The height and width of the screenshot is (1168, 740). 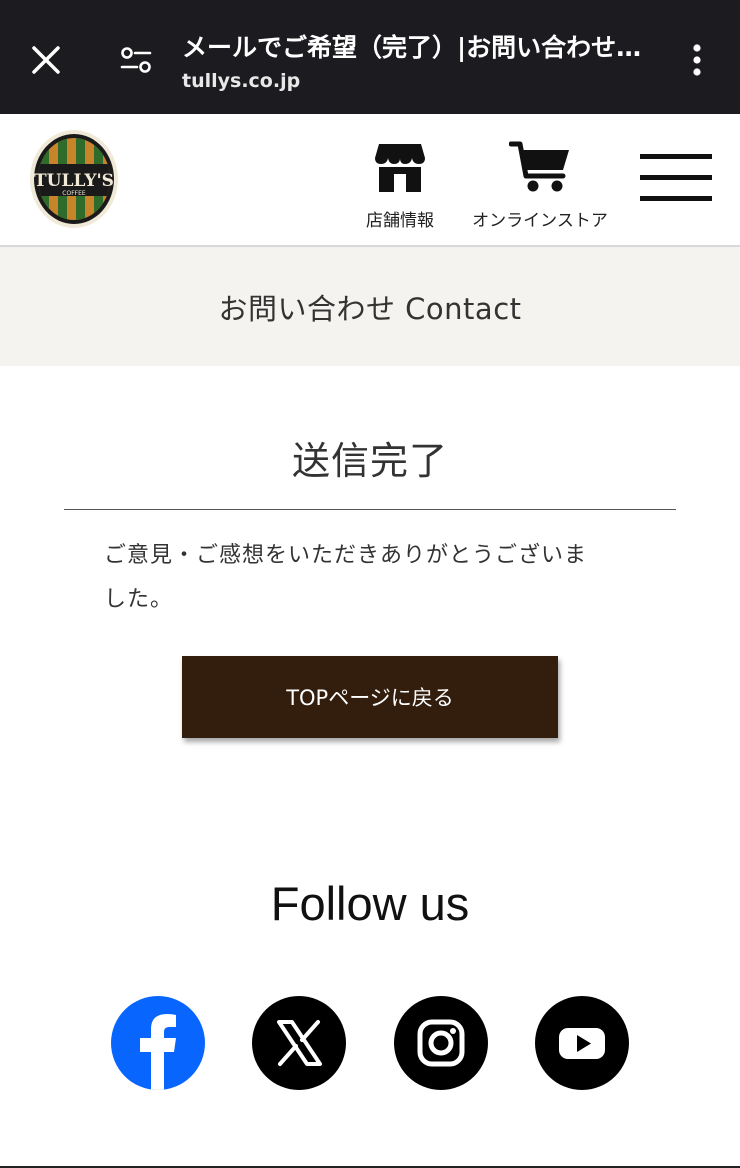 What do you see at coordinates (139, 599) in the screenshot?
I see `message-line-2: した。` at bounding box center [139, 599].